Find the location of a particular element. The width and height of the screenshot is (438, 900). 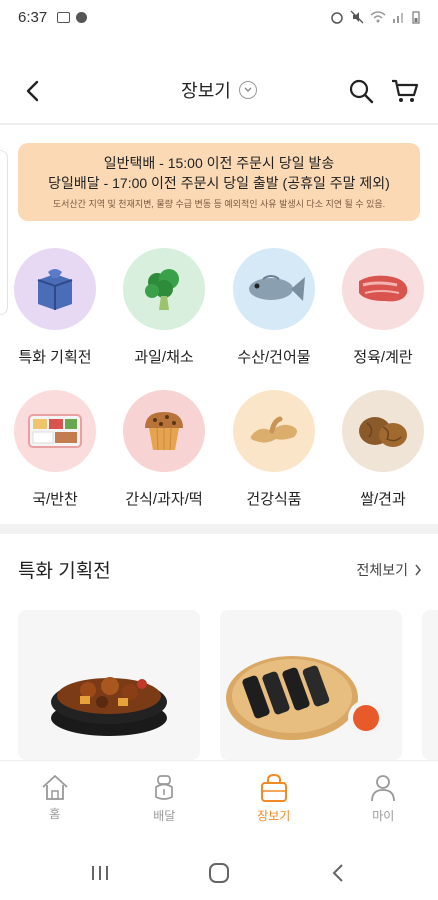

category-label: 과일/채소 is located at coordinates (164, 357).